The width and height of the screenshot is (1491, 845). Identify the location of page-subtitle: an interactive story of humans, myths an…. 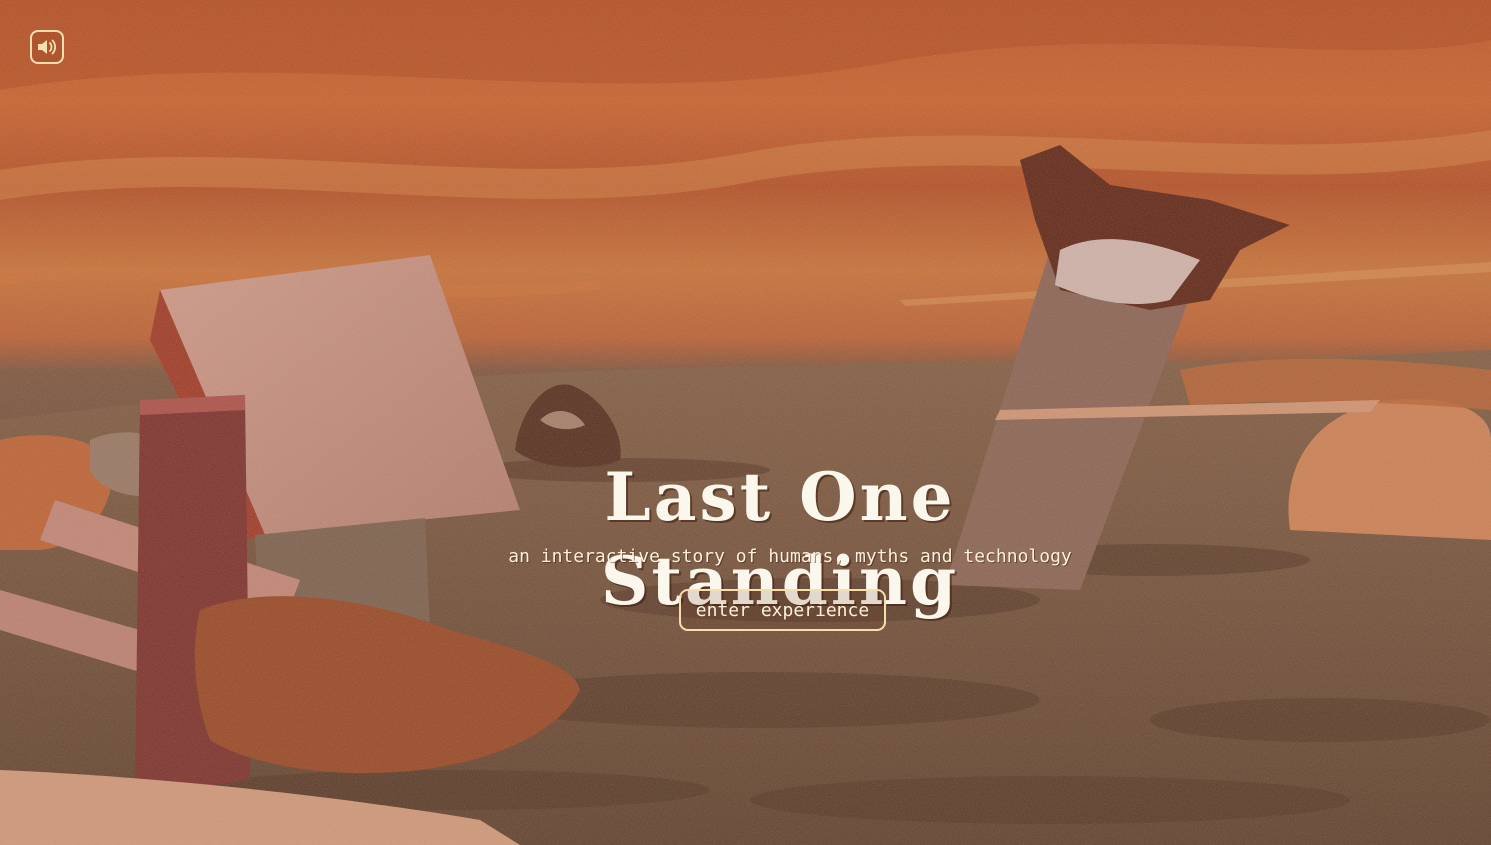
(790, 556).